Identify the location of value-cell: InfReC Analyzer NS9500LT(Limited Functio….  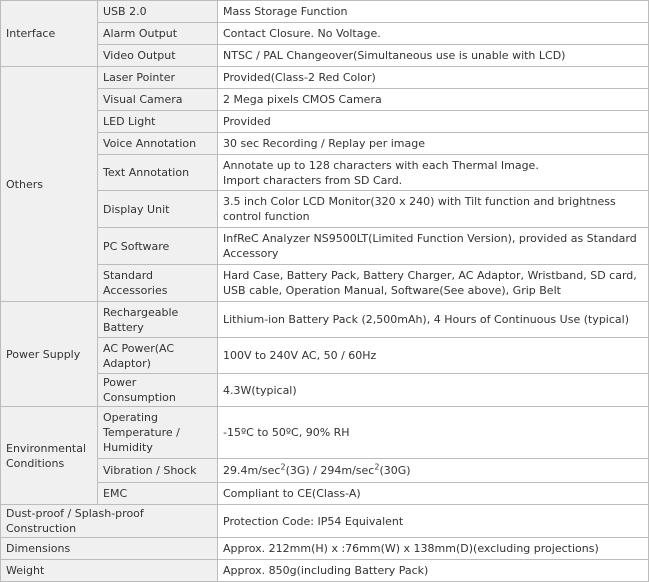
(433, 246).